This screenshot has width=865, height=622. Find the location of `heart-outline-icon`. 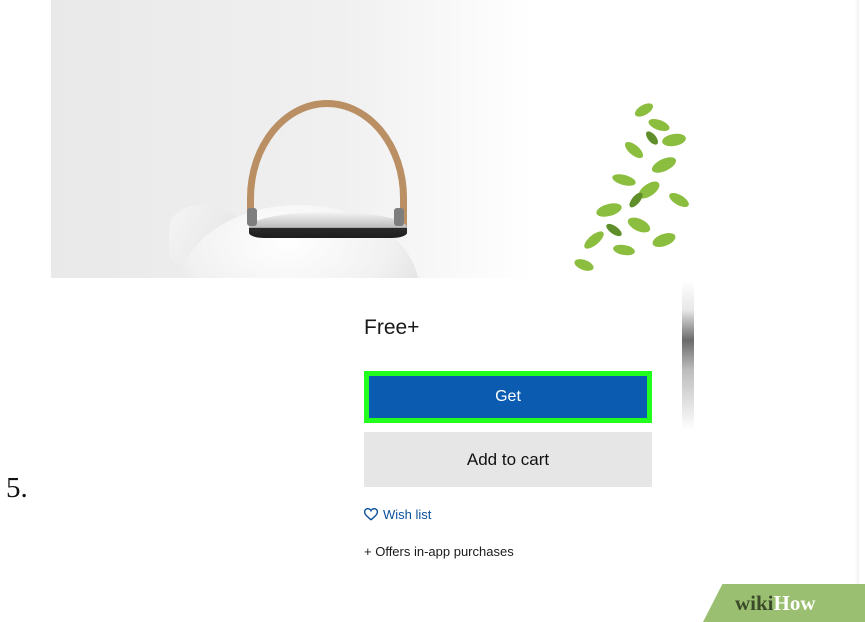

heart-outline-icon is located at coordinates (371, 514).